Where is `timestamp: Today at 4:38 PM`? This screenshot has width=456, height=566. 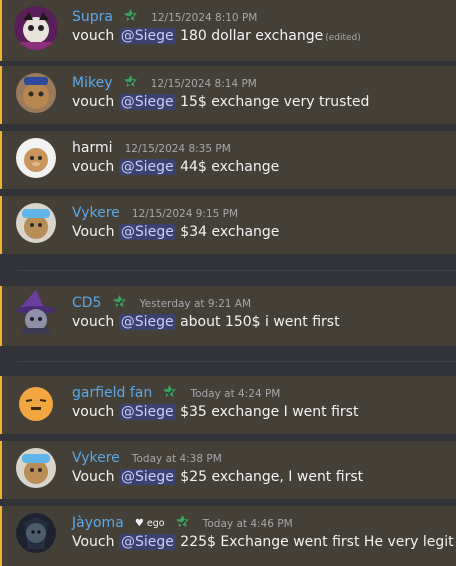
timestamp: Today at 4:38 PM is located at coordinates (176, 459).